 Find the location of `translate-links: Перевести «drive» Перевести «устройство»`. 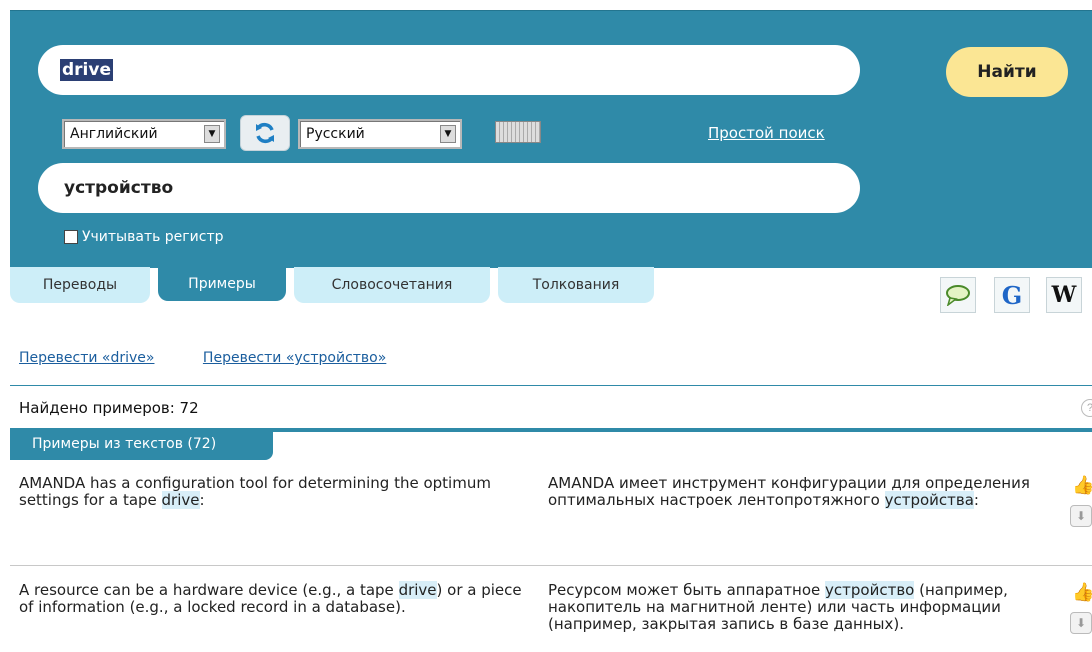

translate-links: Перевести «drive» Перевести «устройство» is located at coordinates (224, 358).